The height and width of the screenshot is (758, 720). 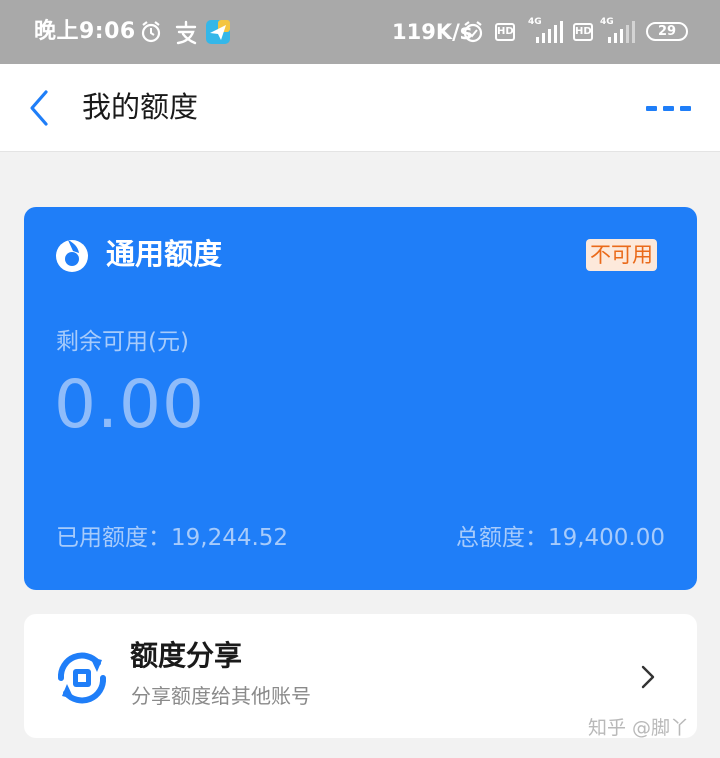 I want to click on battery-icon: 29, so click(x=667, y=31).